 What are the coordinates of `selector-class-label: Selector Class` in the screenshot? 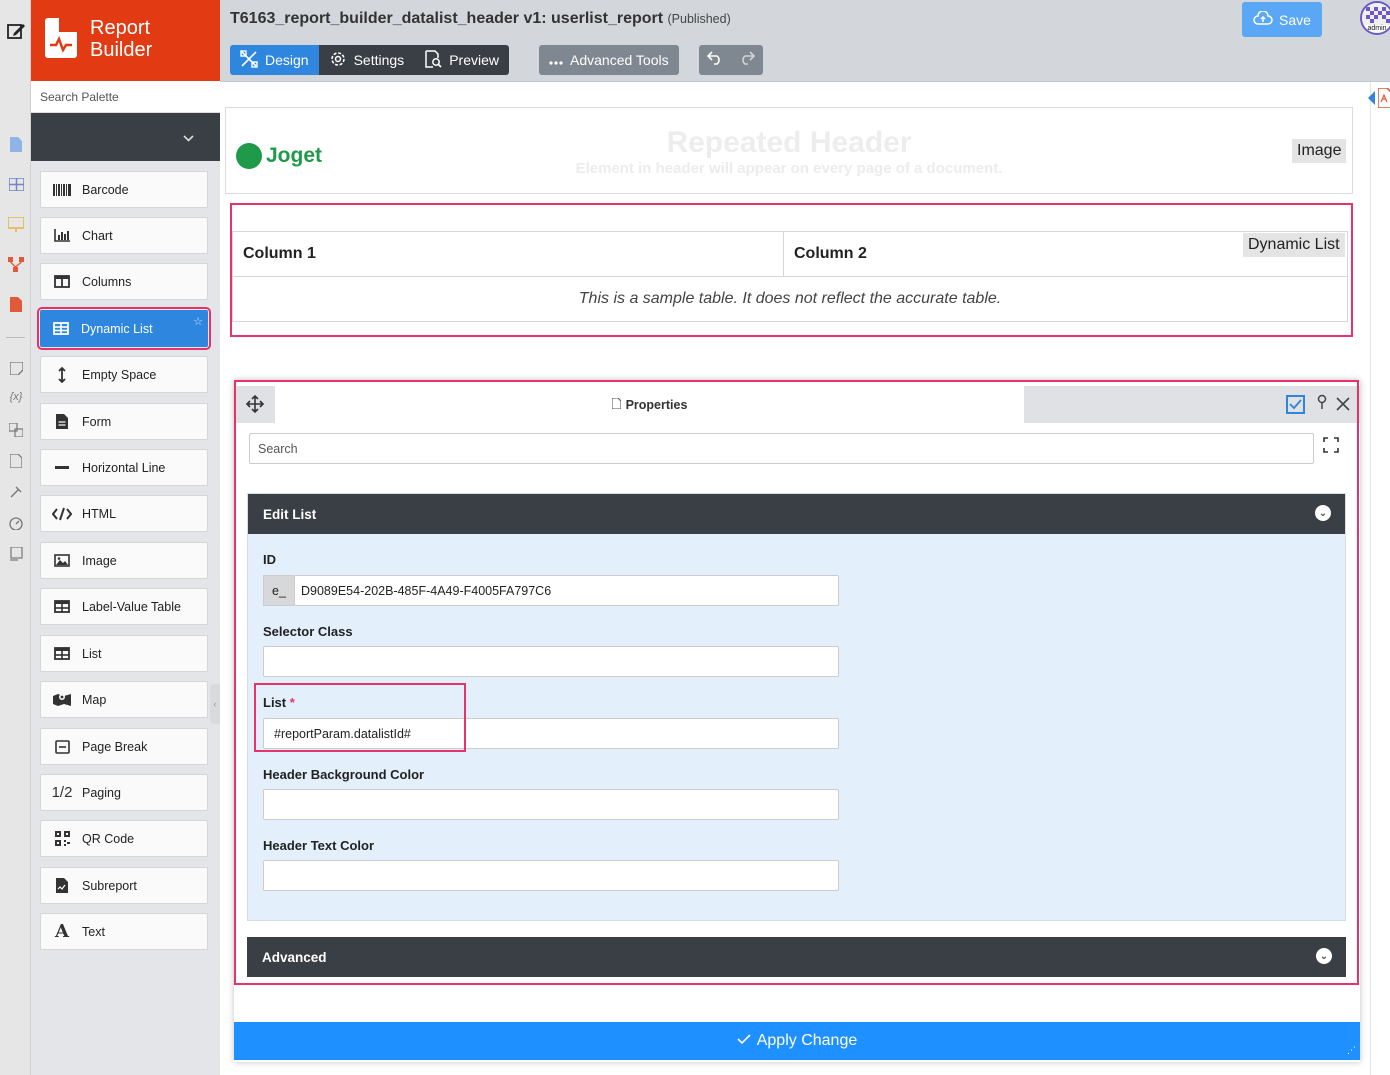 It's located at (308, 631).